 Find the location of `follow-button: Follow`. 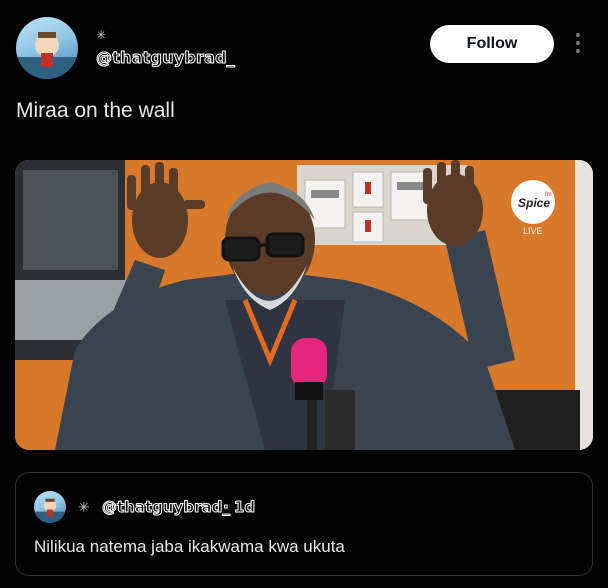

follow-button: Follow is located at coordinates (492, 44).